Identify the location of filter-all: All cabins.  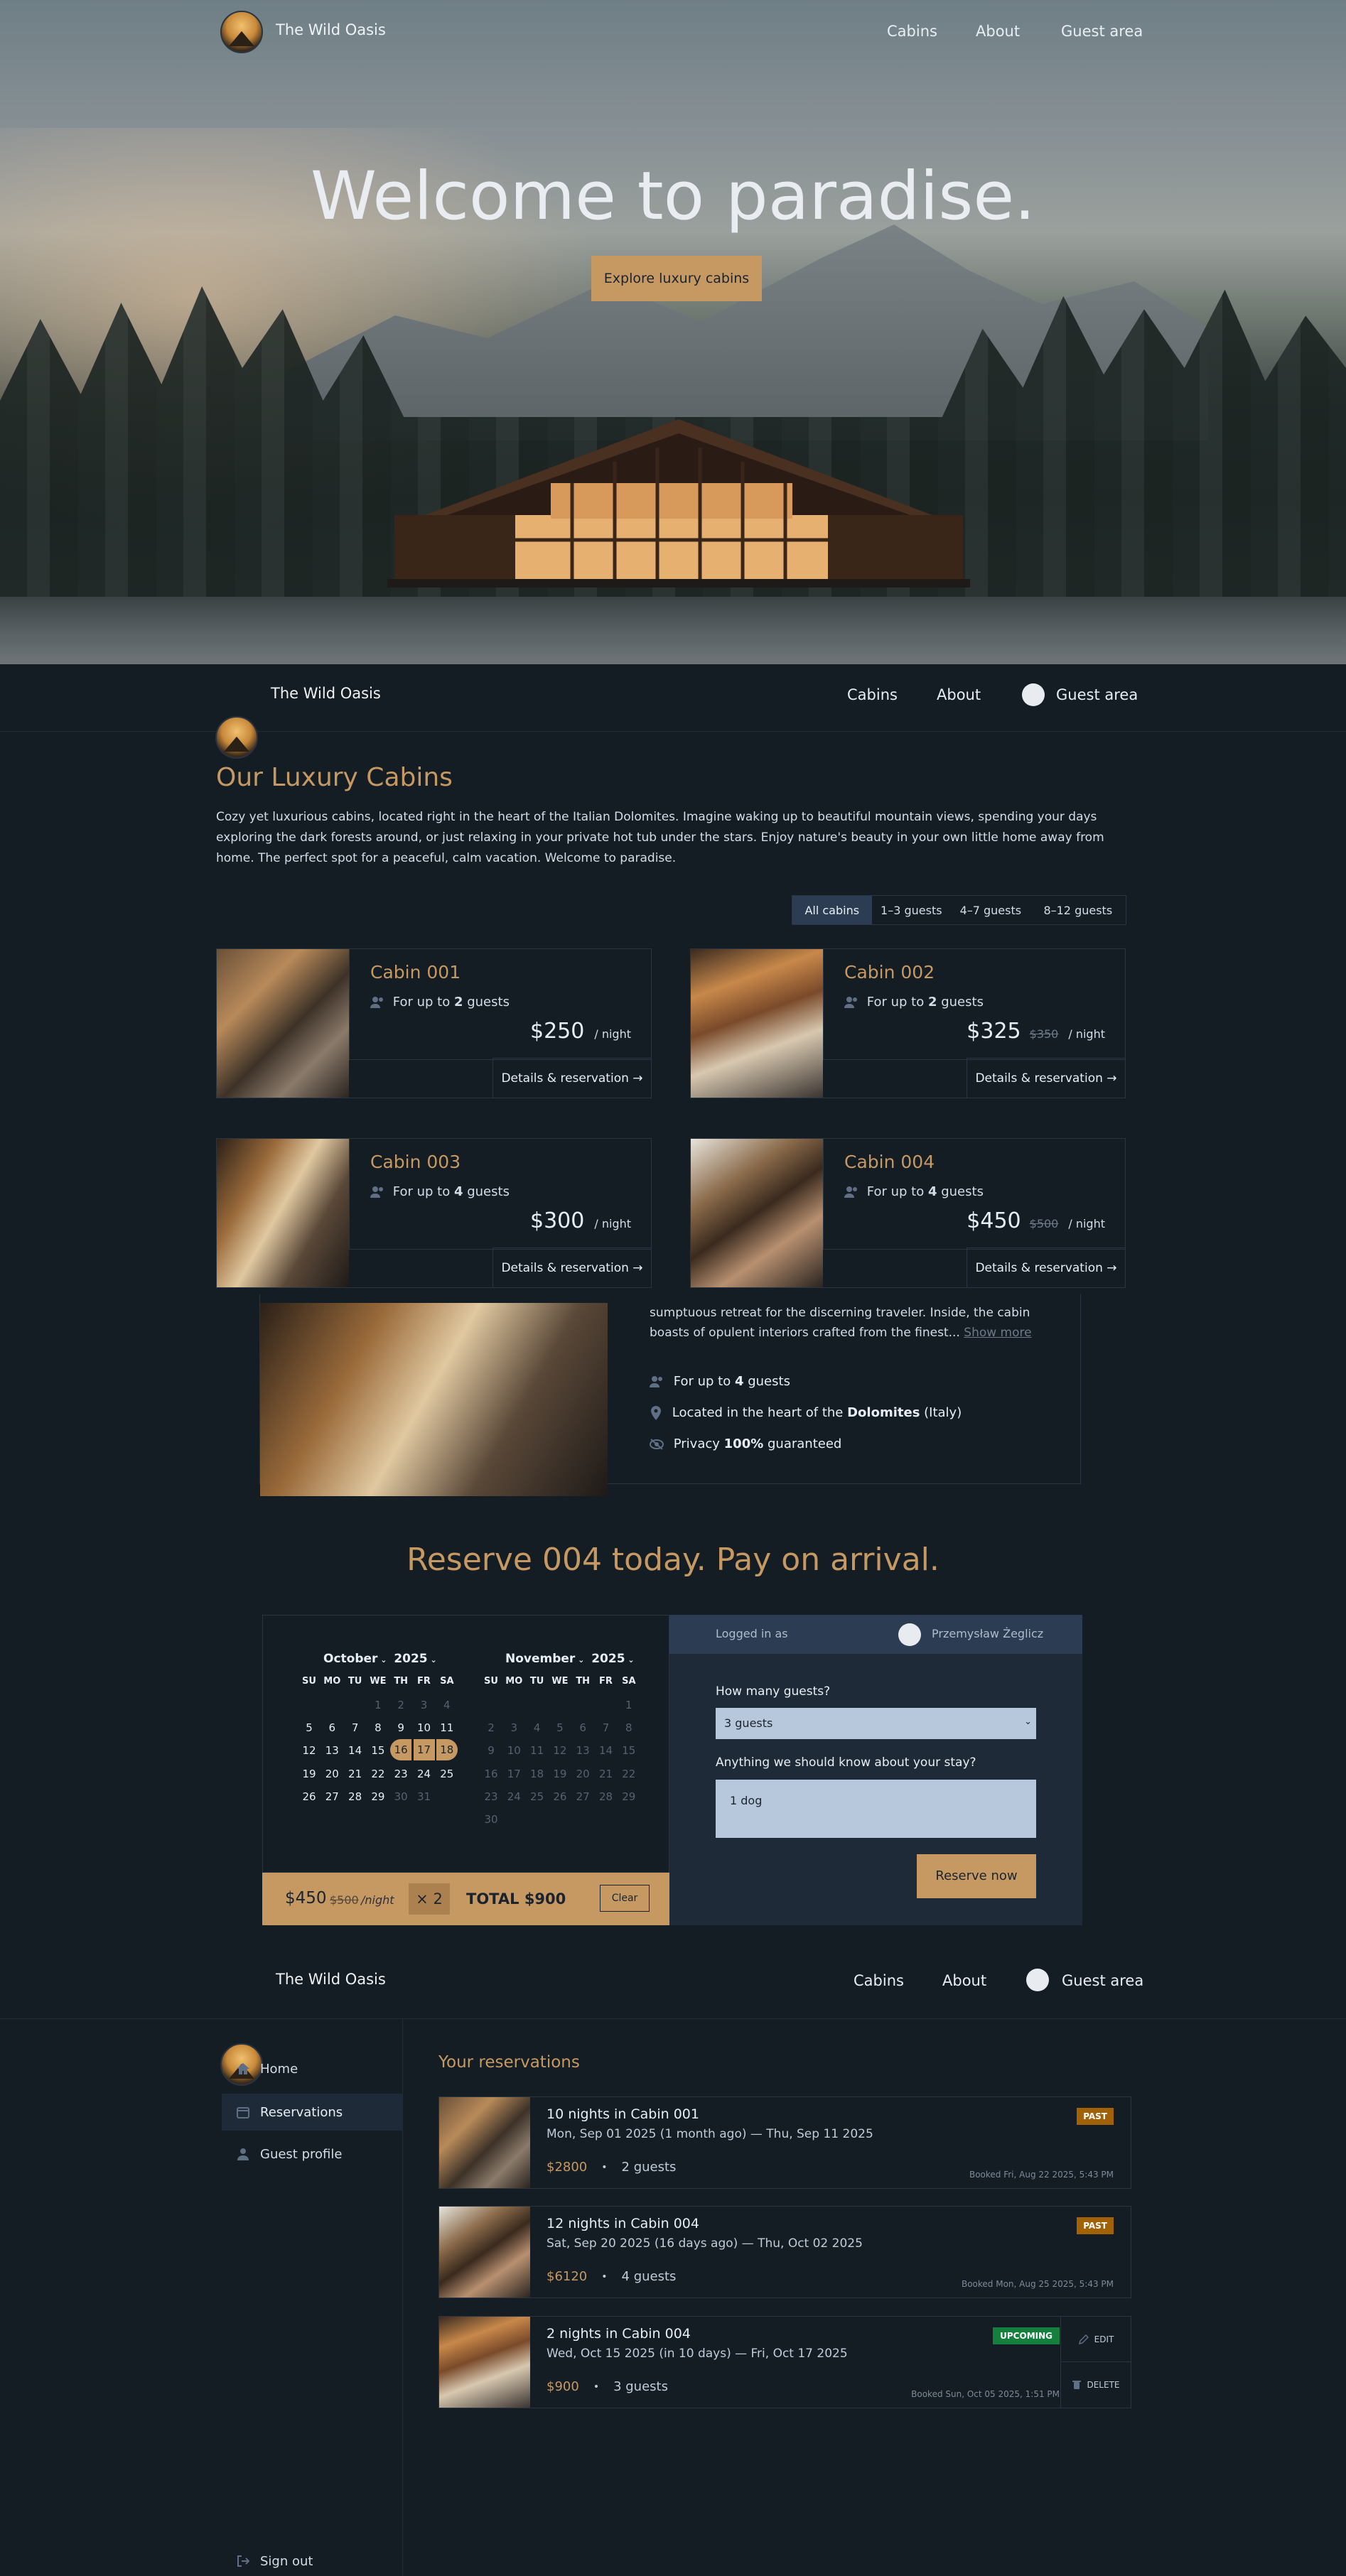
(832, 910).